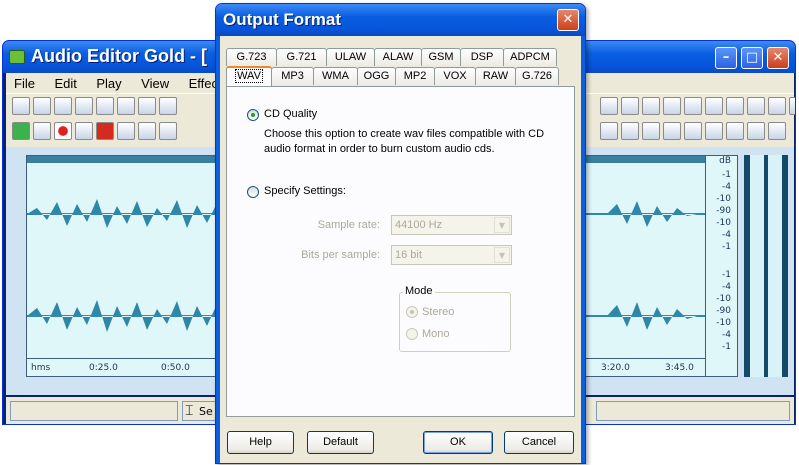 Image resolution: width=799 pixels, height=465 pixels. What do you see at coordinates (458, 442) in the screenshot?
I see `ok-button: OK` at bounding box center [458, 442].